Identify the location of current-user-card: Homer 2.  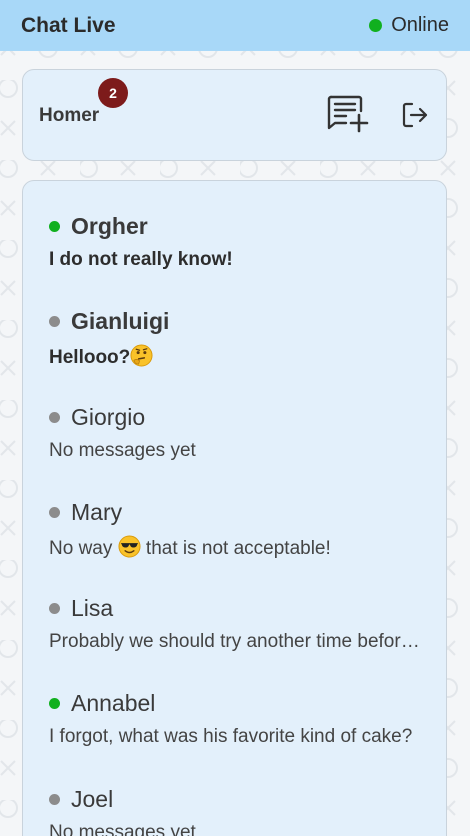
(234, 115).